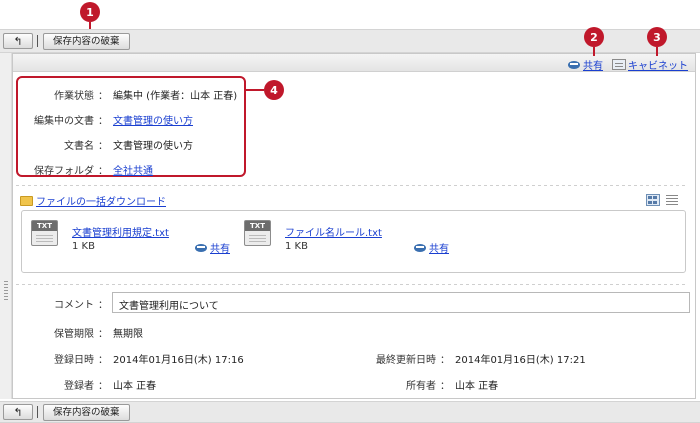 The image size is (700, 423). I want to click on comment-field: 文書管理利用について, so click(401, 302).